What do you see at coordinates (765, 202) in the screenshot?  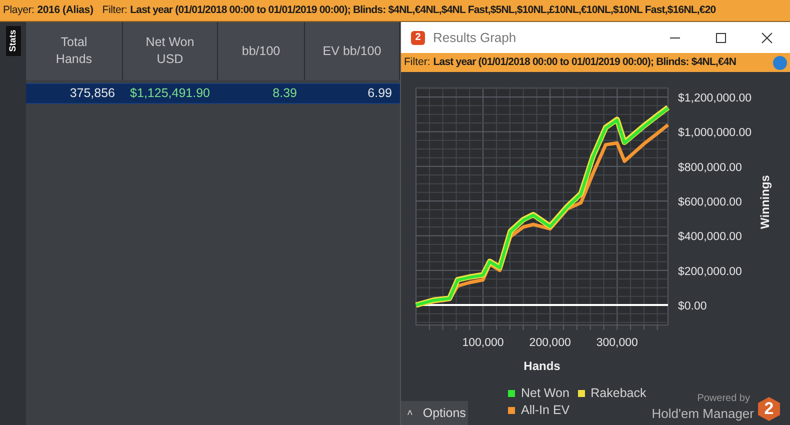 I see `y-axis-title: Winnings` at bounding box center [765, 202].